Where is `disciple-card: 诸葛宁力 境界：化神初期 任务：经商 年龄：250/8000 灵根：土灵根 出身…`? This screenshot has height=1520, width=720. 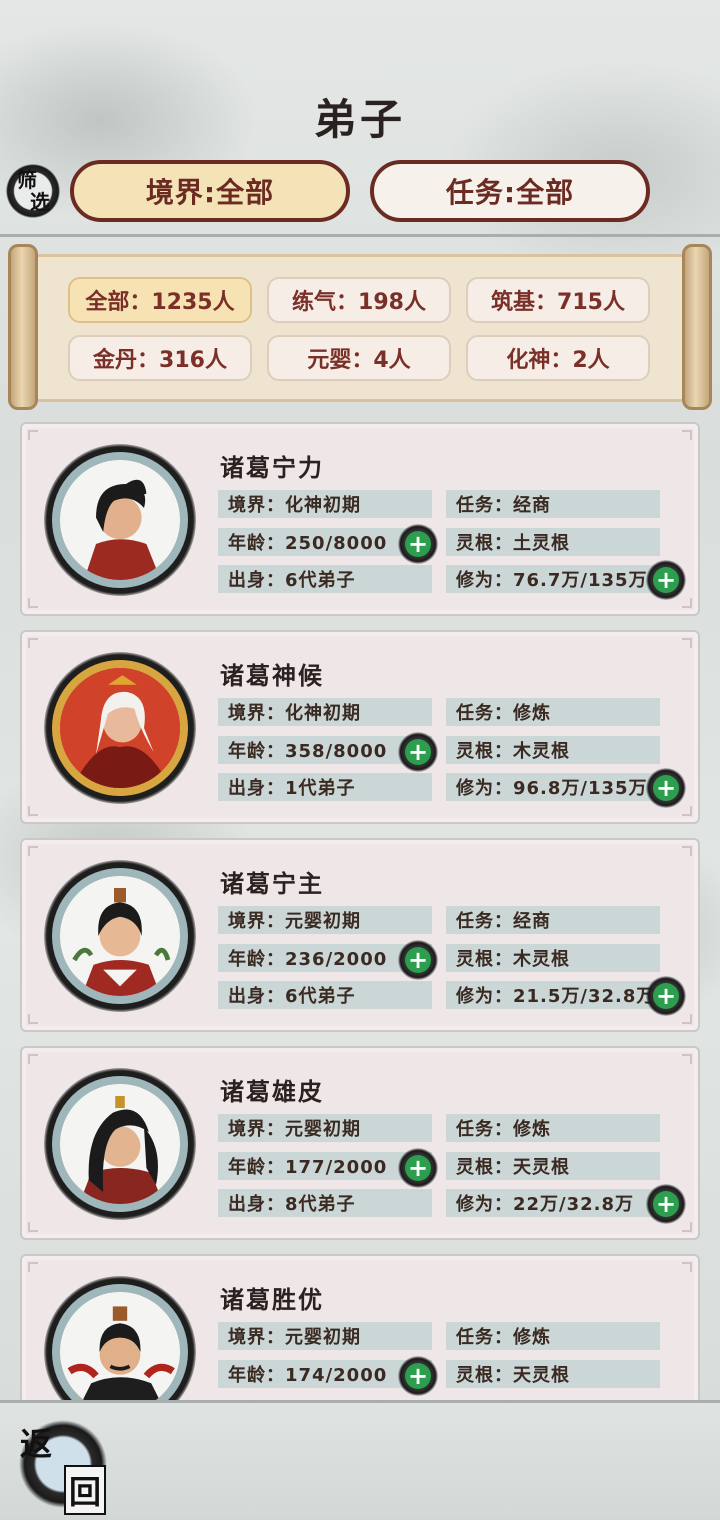
disciple-card: 诸葛宁力 境界：化神初期 任务：经商 年龄：250/8000 灵根：土灵根 出身… is located at coordinates (360, 519).